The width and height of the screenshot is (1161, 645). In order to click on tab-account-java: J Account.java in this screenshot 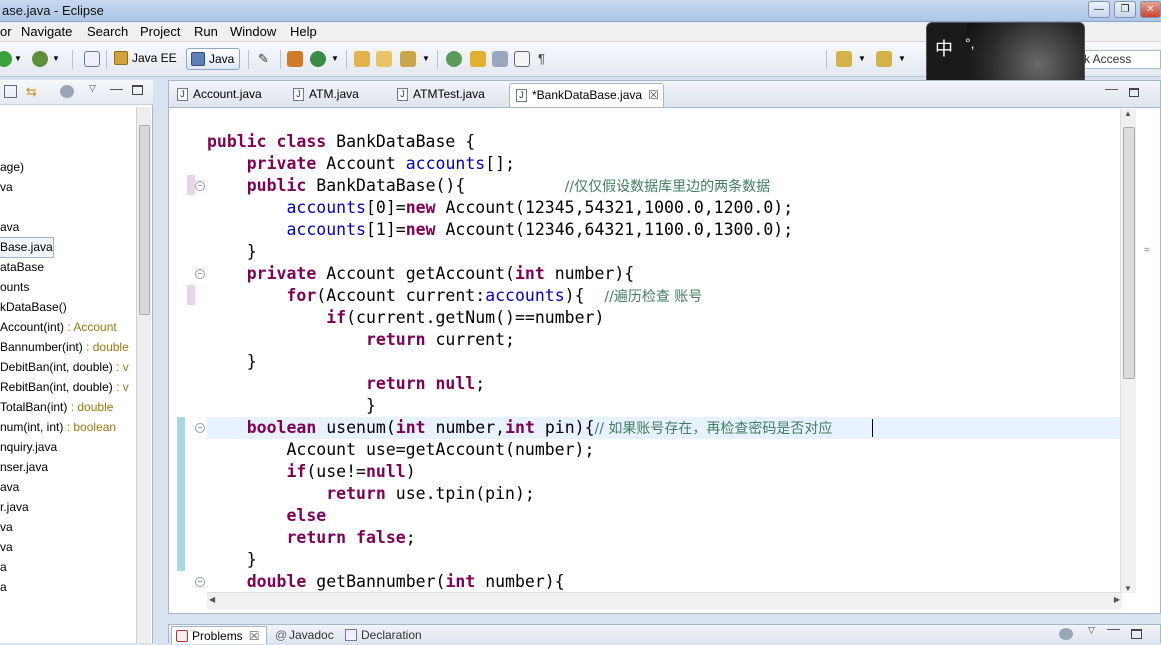, I will do `click(216, 95)`.